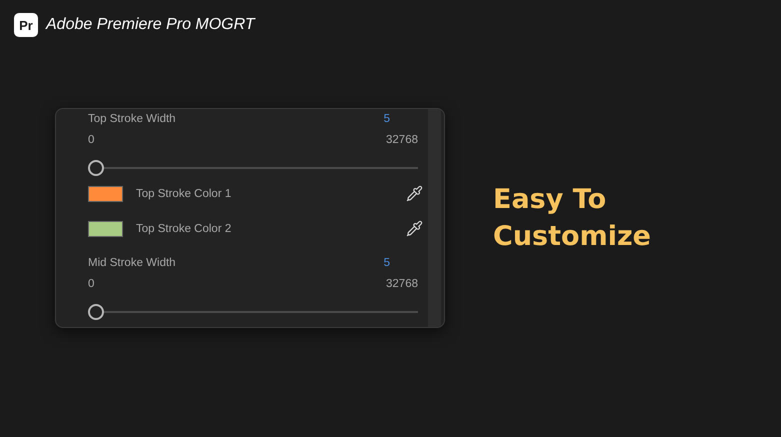 This screenshot has width=781, height=437. I want to click on property-label: Mid Stroke Width, so click(132, 263).